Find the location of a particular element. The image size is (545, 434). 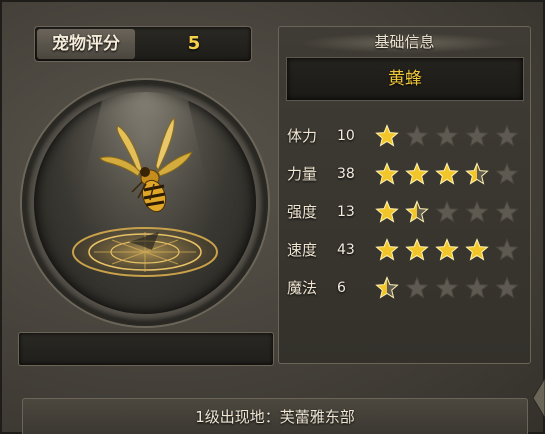

stat-row-toughness: 强度 13 is located at coordinates (407, 212).